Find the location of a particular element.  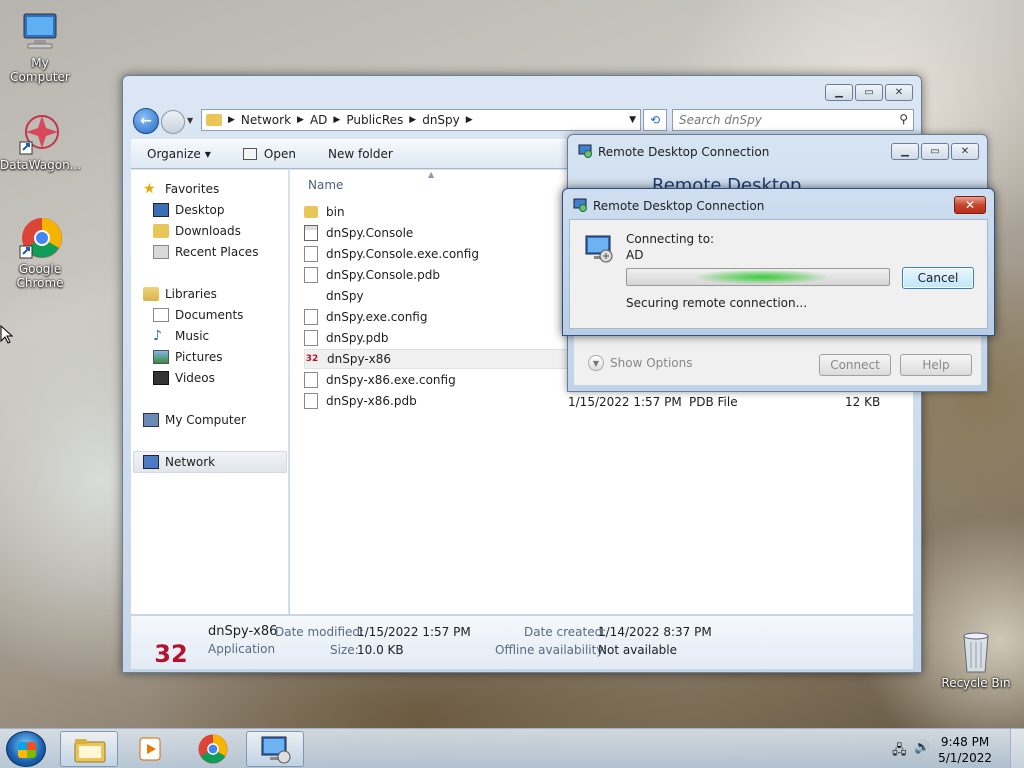

nav-libraries: Libraries is located at coordinates (180, 294).